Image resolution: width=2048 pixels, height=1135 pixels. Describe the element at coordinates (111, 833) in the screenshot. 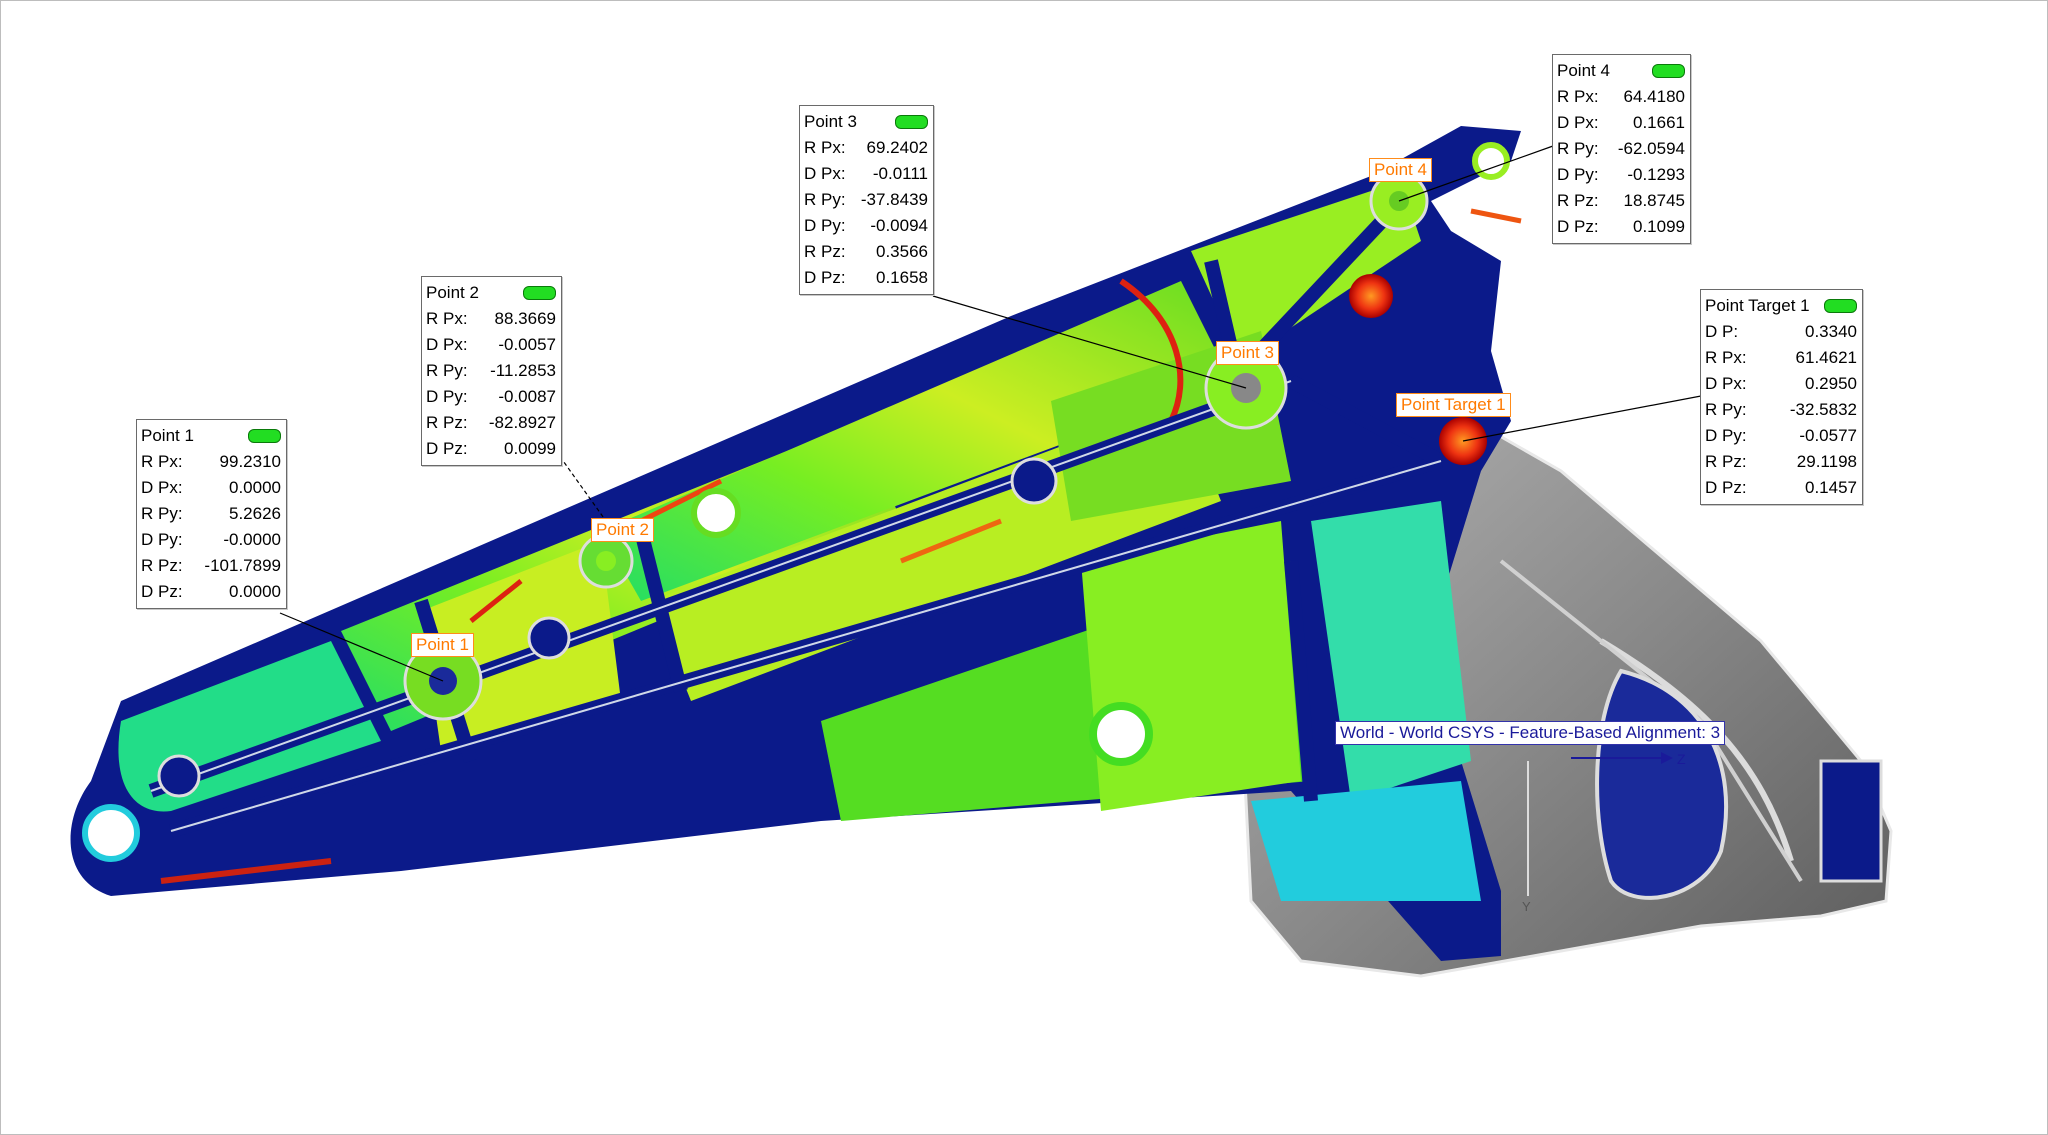

I see `hole-left-end` at that location.